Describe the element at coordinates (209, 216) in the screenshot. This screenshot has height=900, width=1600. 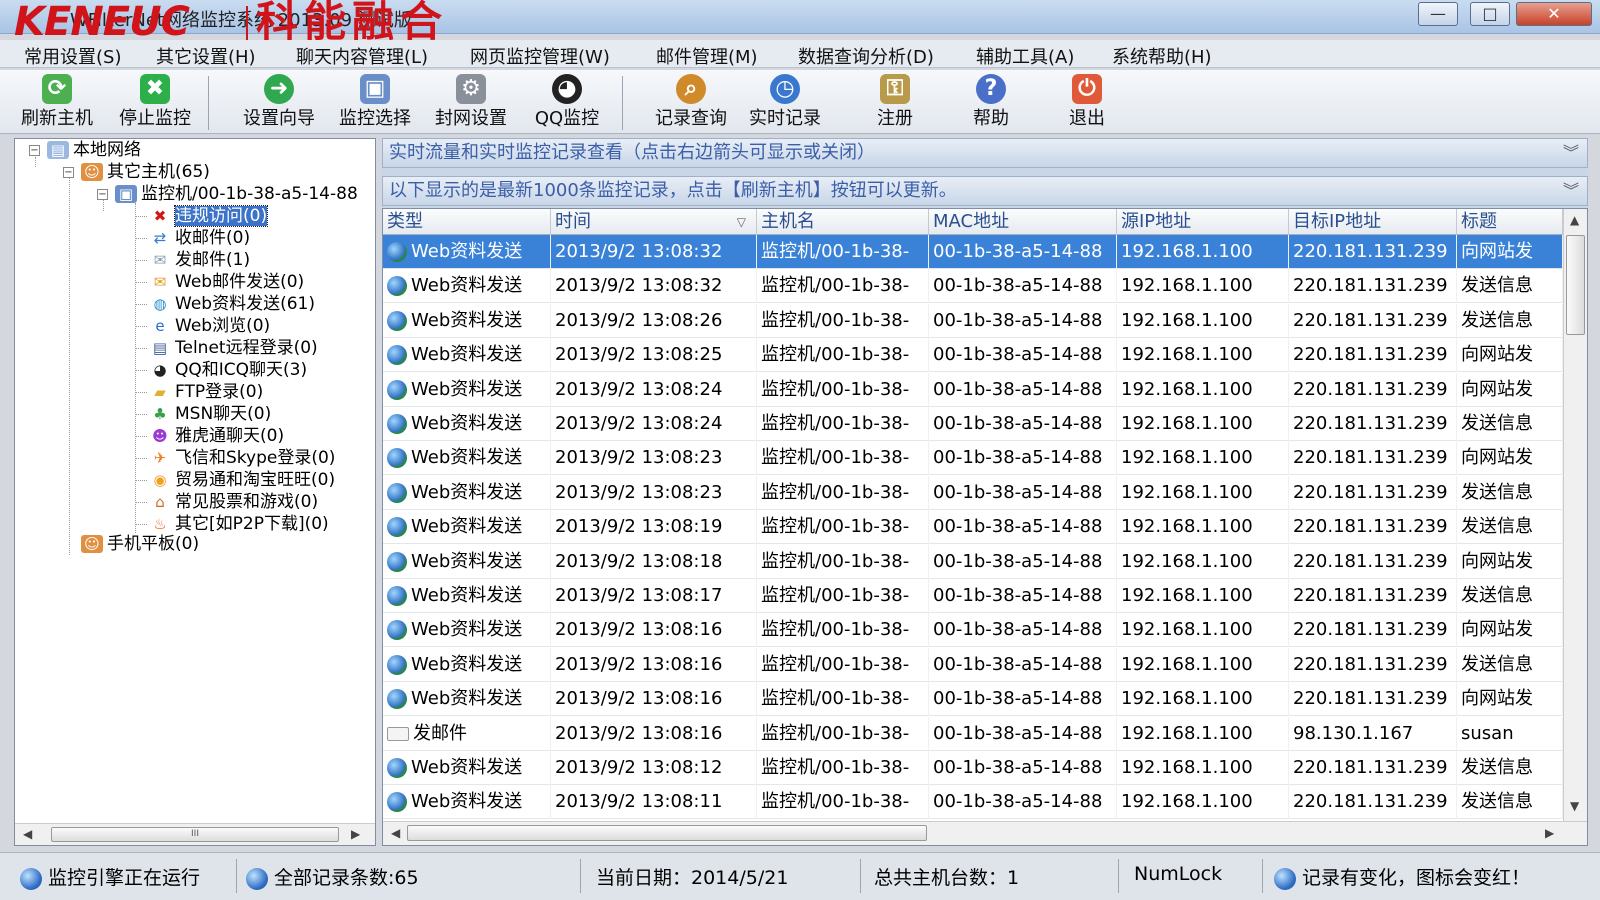
I see `tree-item: ✖ 违规访问(0)` at that location.